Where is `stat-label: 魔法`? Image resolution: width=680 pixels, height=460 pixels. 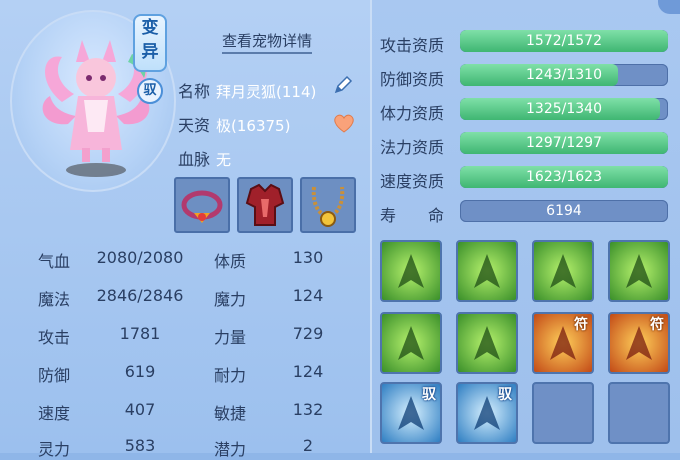 stat-label: 魔法 is located at coordinates (54, 299).